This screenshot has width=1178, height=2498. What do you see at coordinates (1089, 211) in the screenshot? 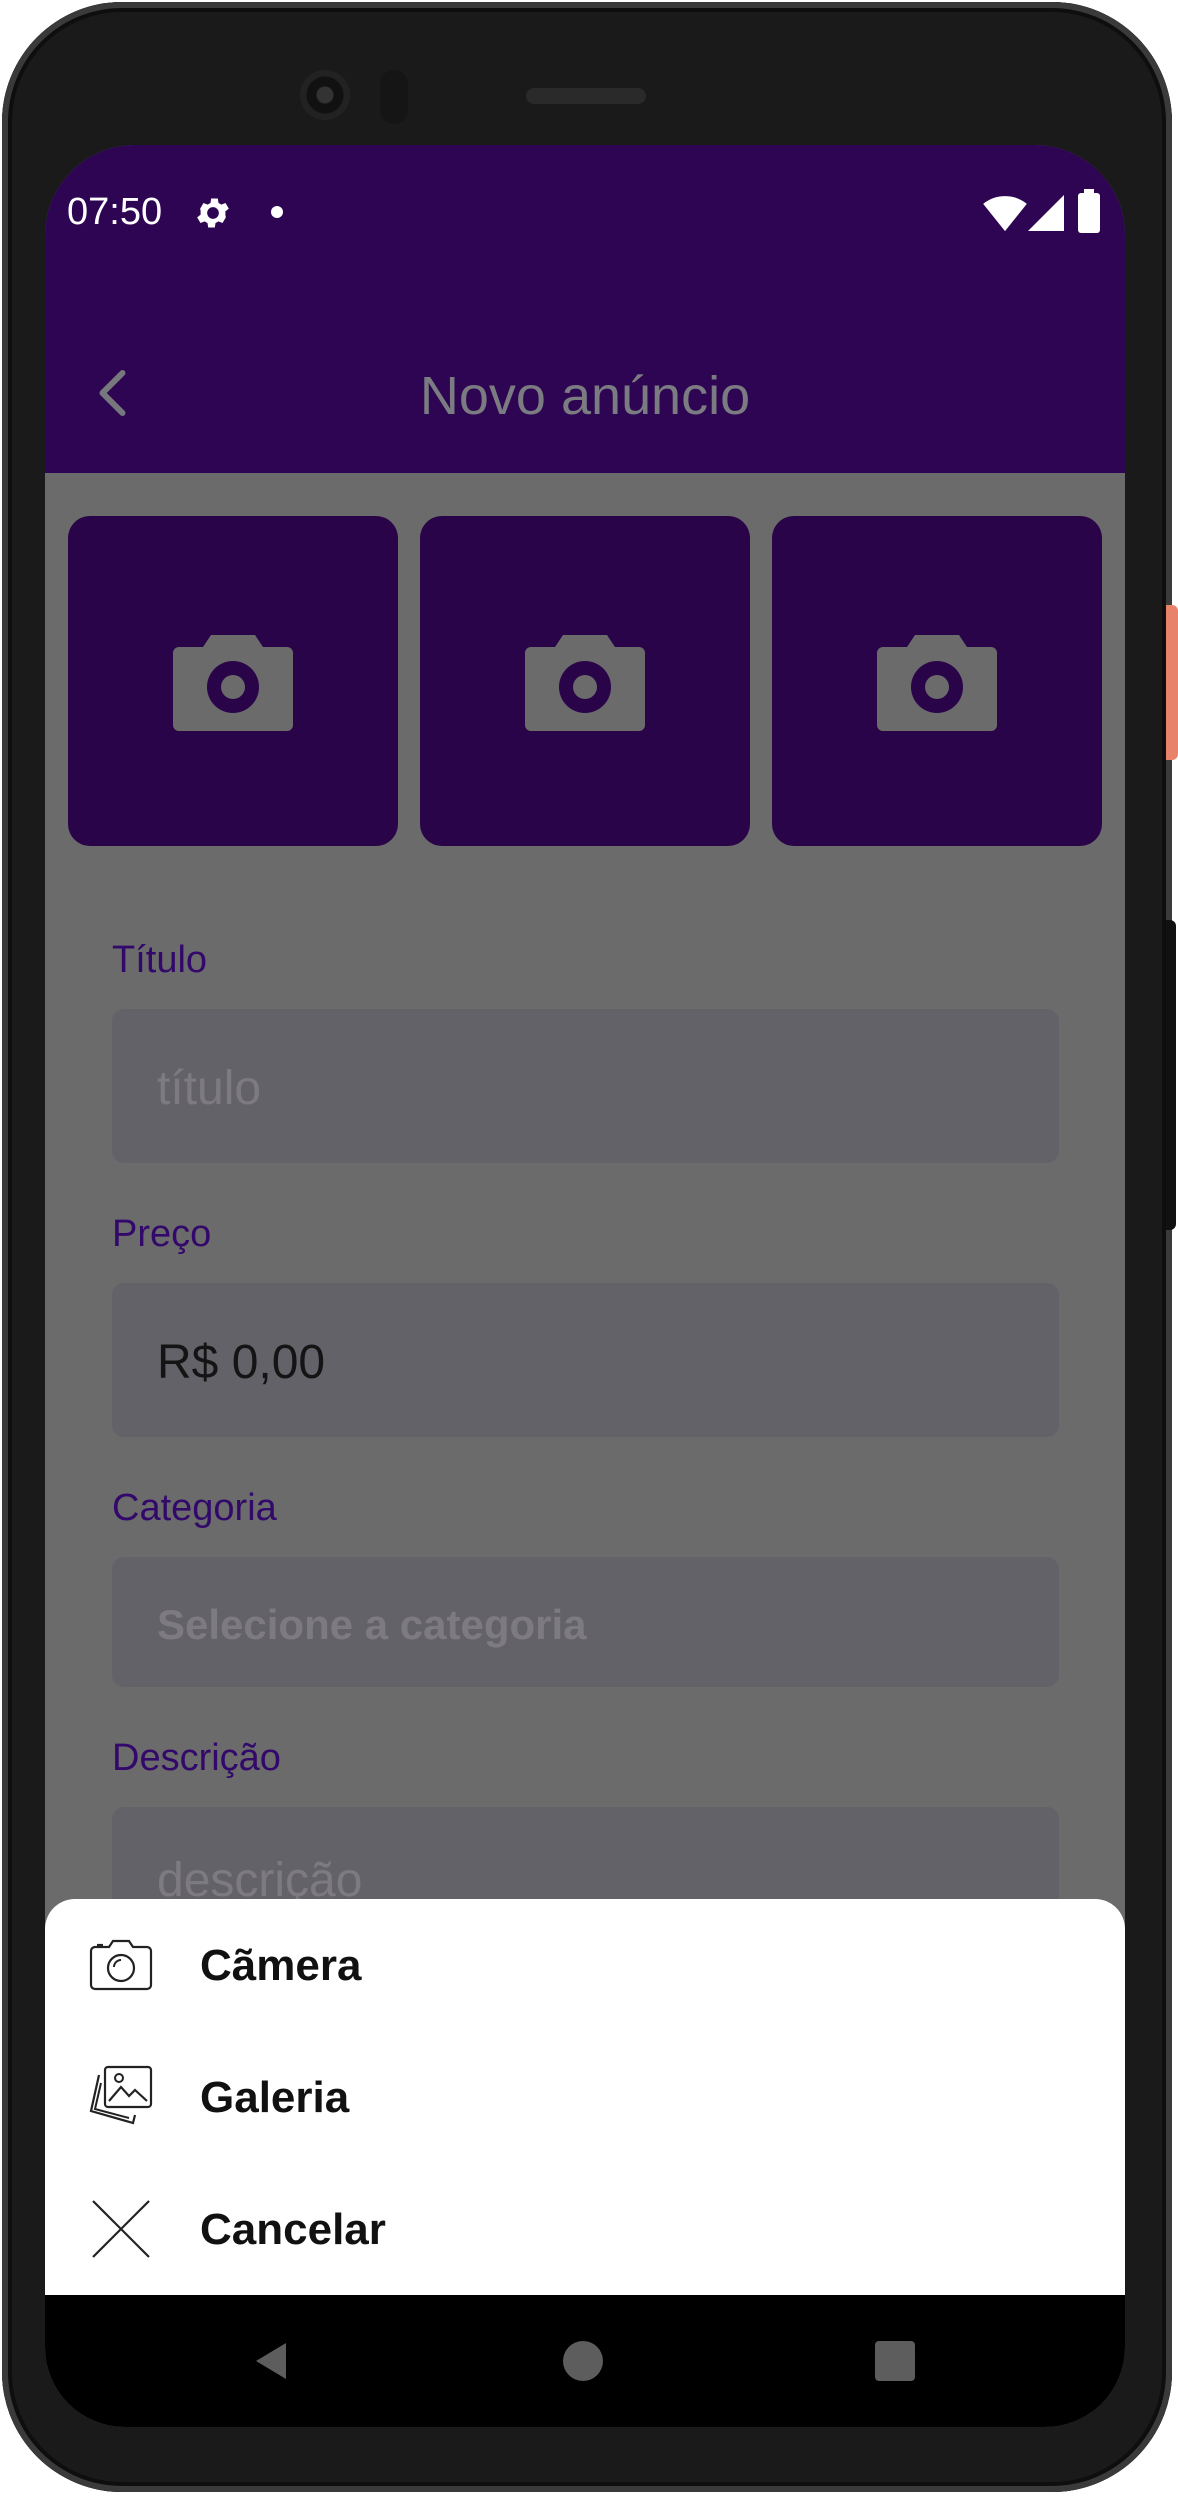
I see `battery-icon` at bounding box center [1089, 211].